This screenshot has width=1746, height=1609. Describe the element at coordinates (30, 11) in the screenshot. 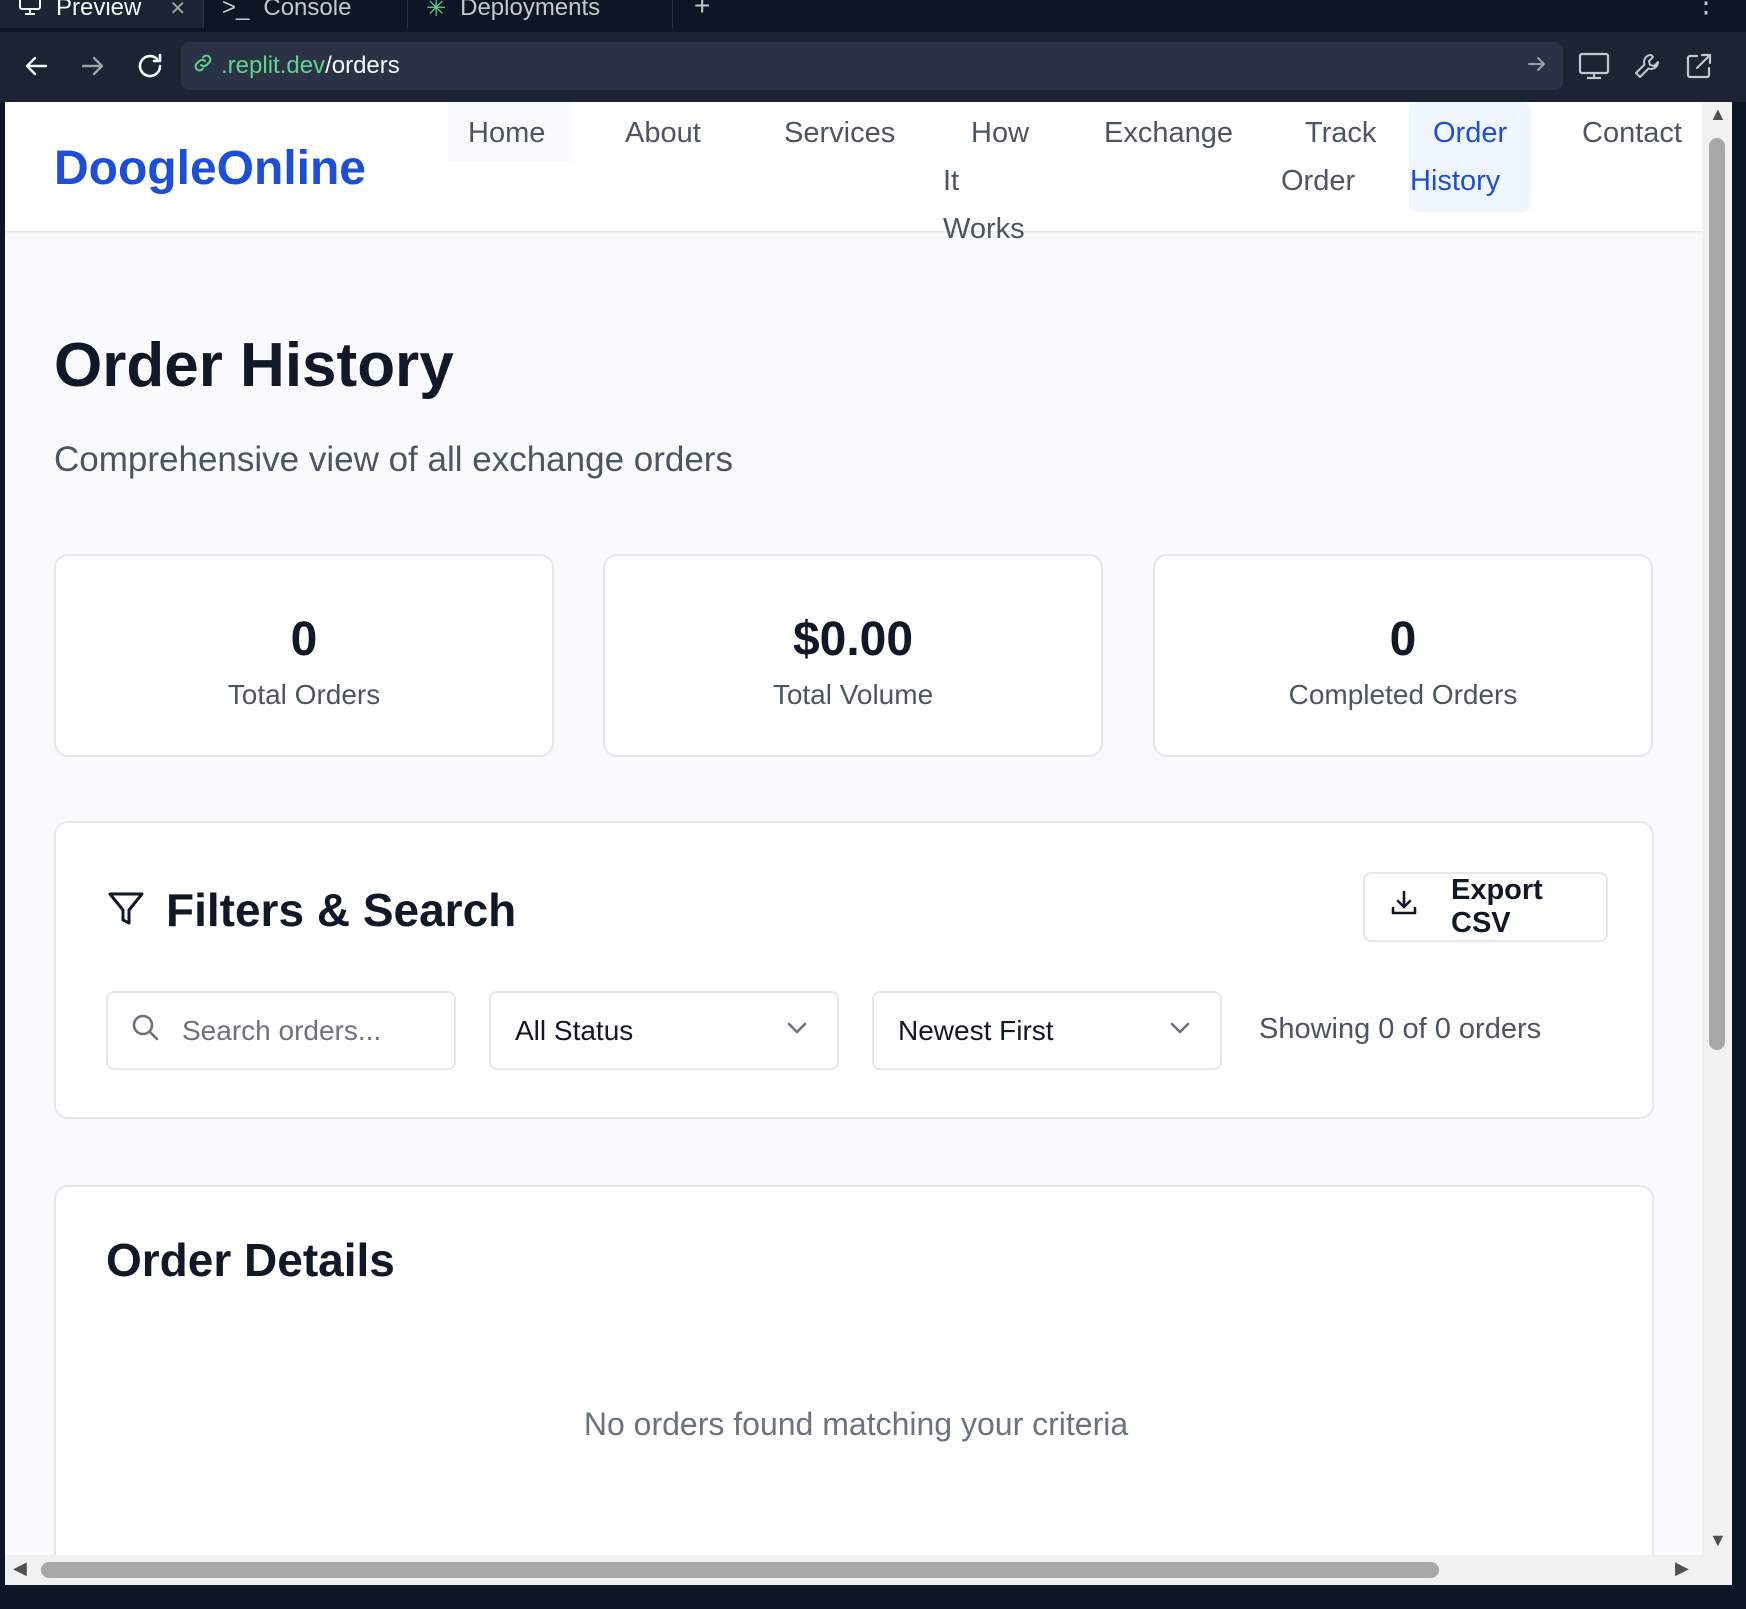

I see `monitor-icon` at that location.